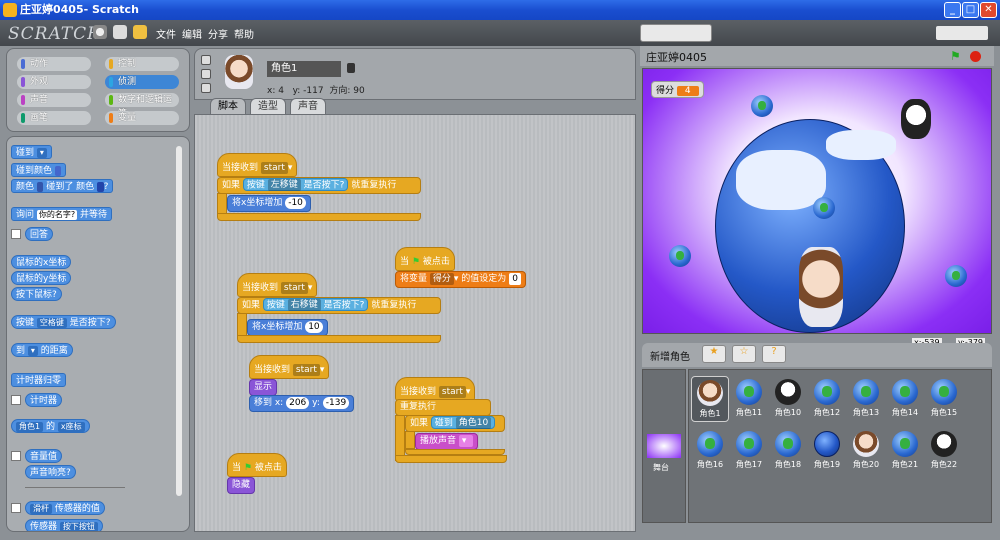 The width and height of the screenshot is (1000, 540). Describe the element at coordinates (228, 106) in the screenshot. I see `tab-scripts: 脚本` at that location.